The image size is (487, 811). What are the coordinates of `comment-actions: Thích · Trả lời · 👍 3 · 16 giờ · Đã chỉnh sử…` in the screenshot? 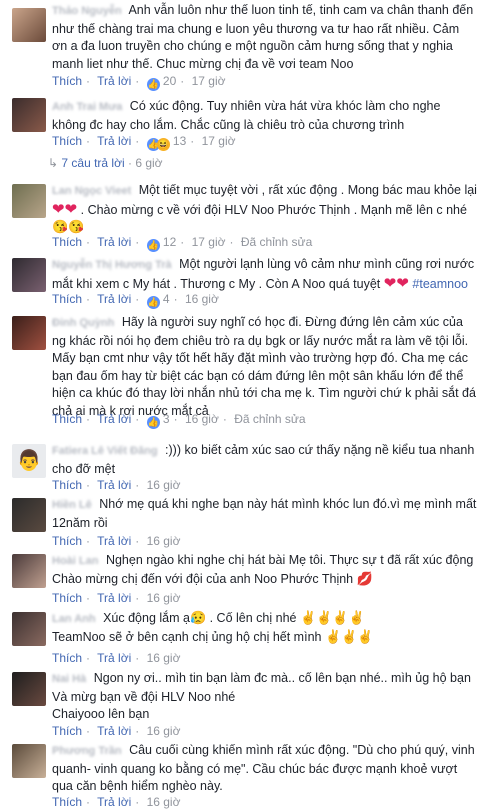 It's located at (179, 420).